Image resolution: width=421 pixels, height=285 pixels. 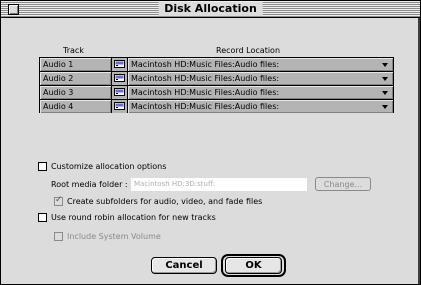 I want to click on close-box-icon, so click(x=13, y=9).